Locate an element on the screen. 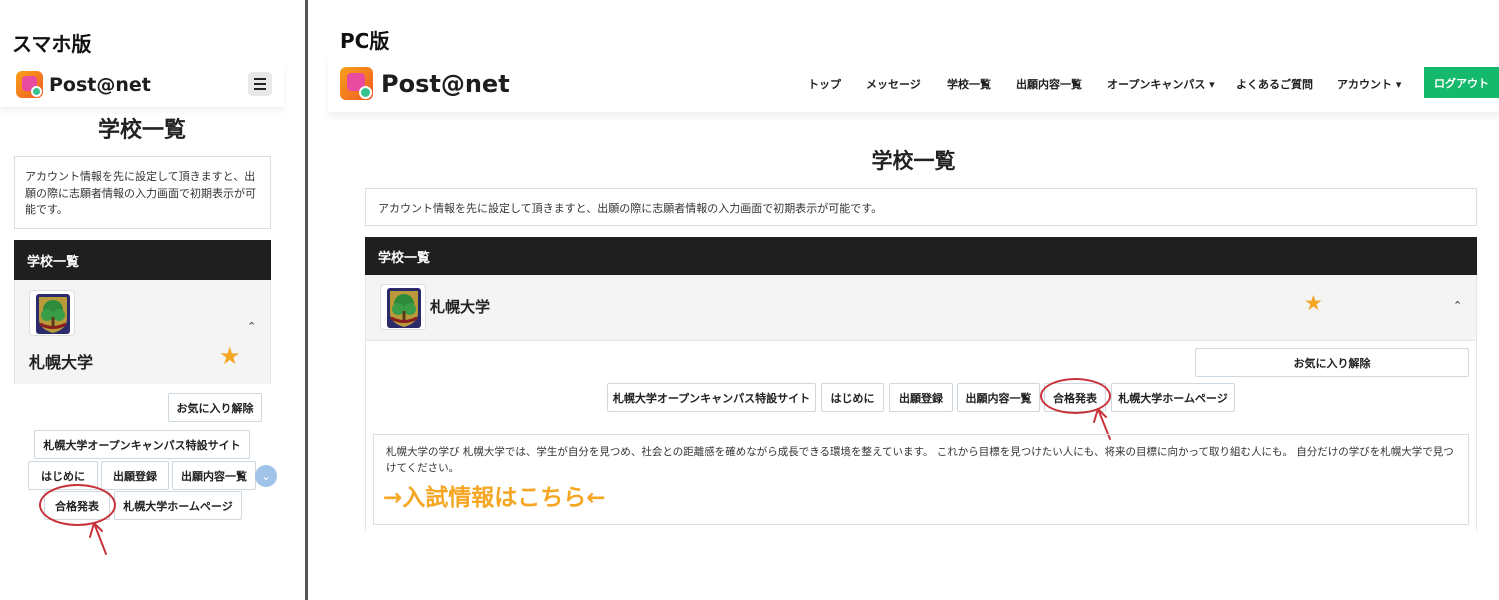 The image size is (1499, 600). logout-button: ログアウト is located at coordinates (1461, 82).